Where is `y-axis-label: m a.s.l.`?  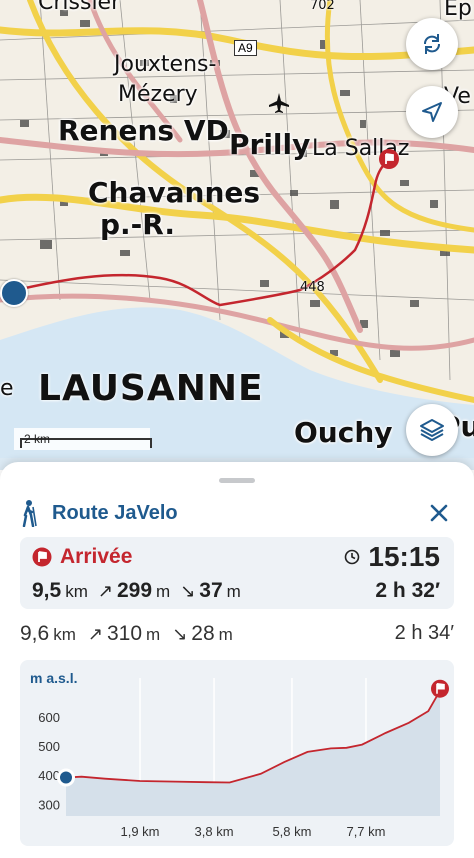 y-axis-label: m a.s.l. is located at coordinates (54, 678).